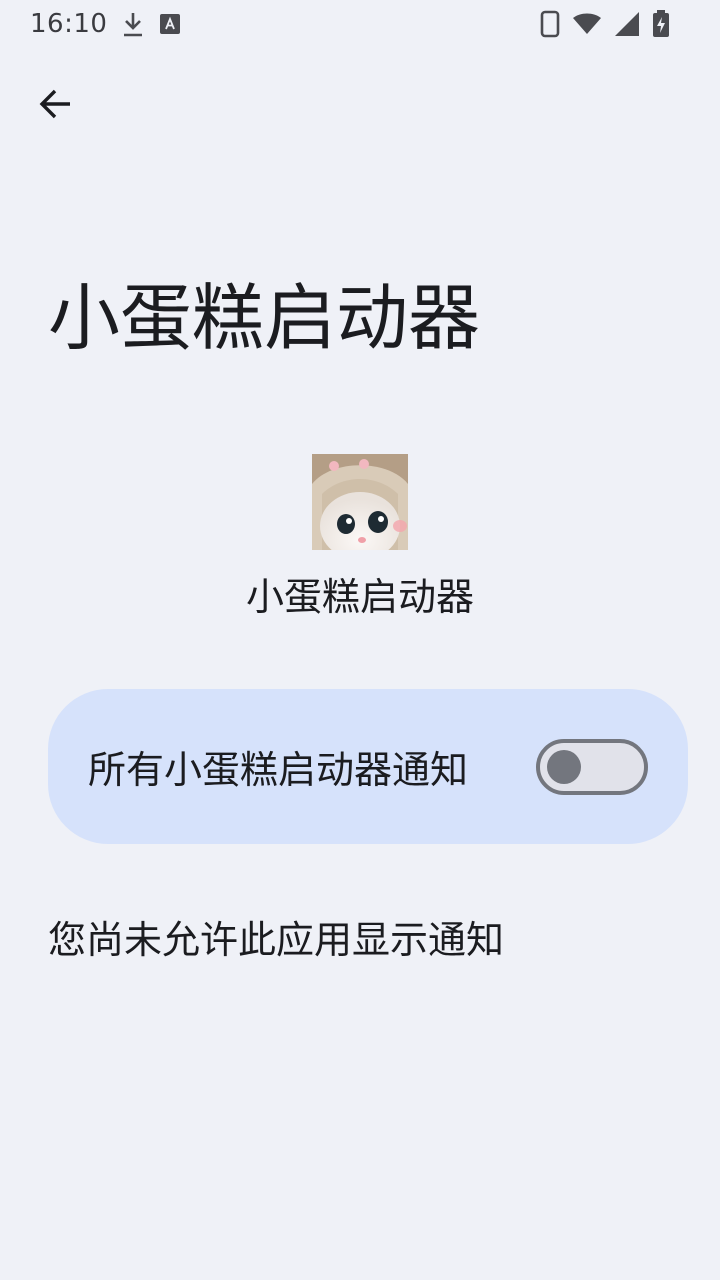 This screenshot has height=1280, width=720. Describe the element at coordinates (587, 24) in the screenshot. I see `wifi-icon` at that location.